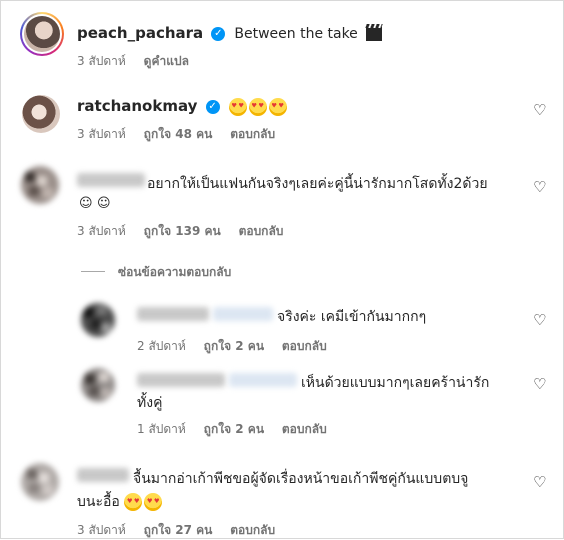  Describe the element at coordinates (98, 502) in the screenshot. I see `comment-text-continued: บนะอื้อ` at that location.